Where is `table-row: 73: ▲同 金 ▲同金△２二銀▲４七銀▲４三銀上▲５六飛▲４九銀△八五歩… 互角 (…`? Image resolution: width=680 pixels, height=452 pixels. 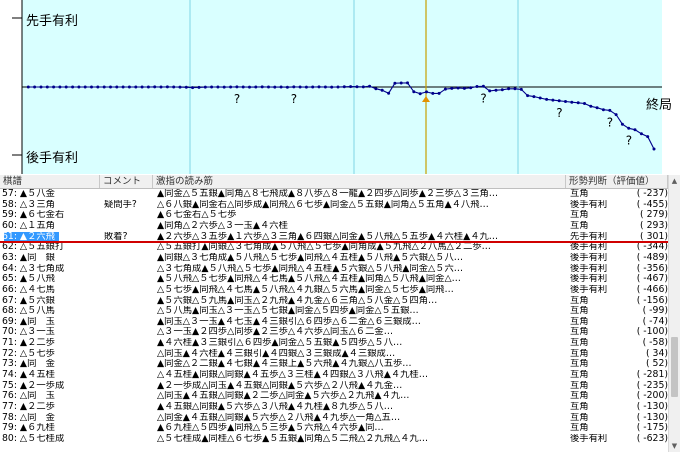 table-row: 73: ▲同 金 ▲同金△２二銀▲４七銀▲４三銀上▲５六飛▲４九銀△八五歩… 互角 (… is located at coordinates (334, 364).